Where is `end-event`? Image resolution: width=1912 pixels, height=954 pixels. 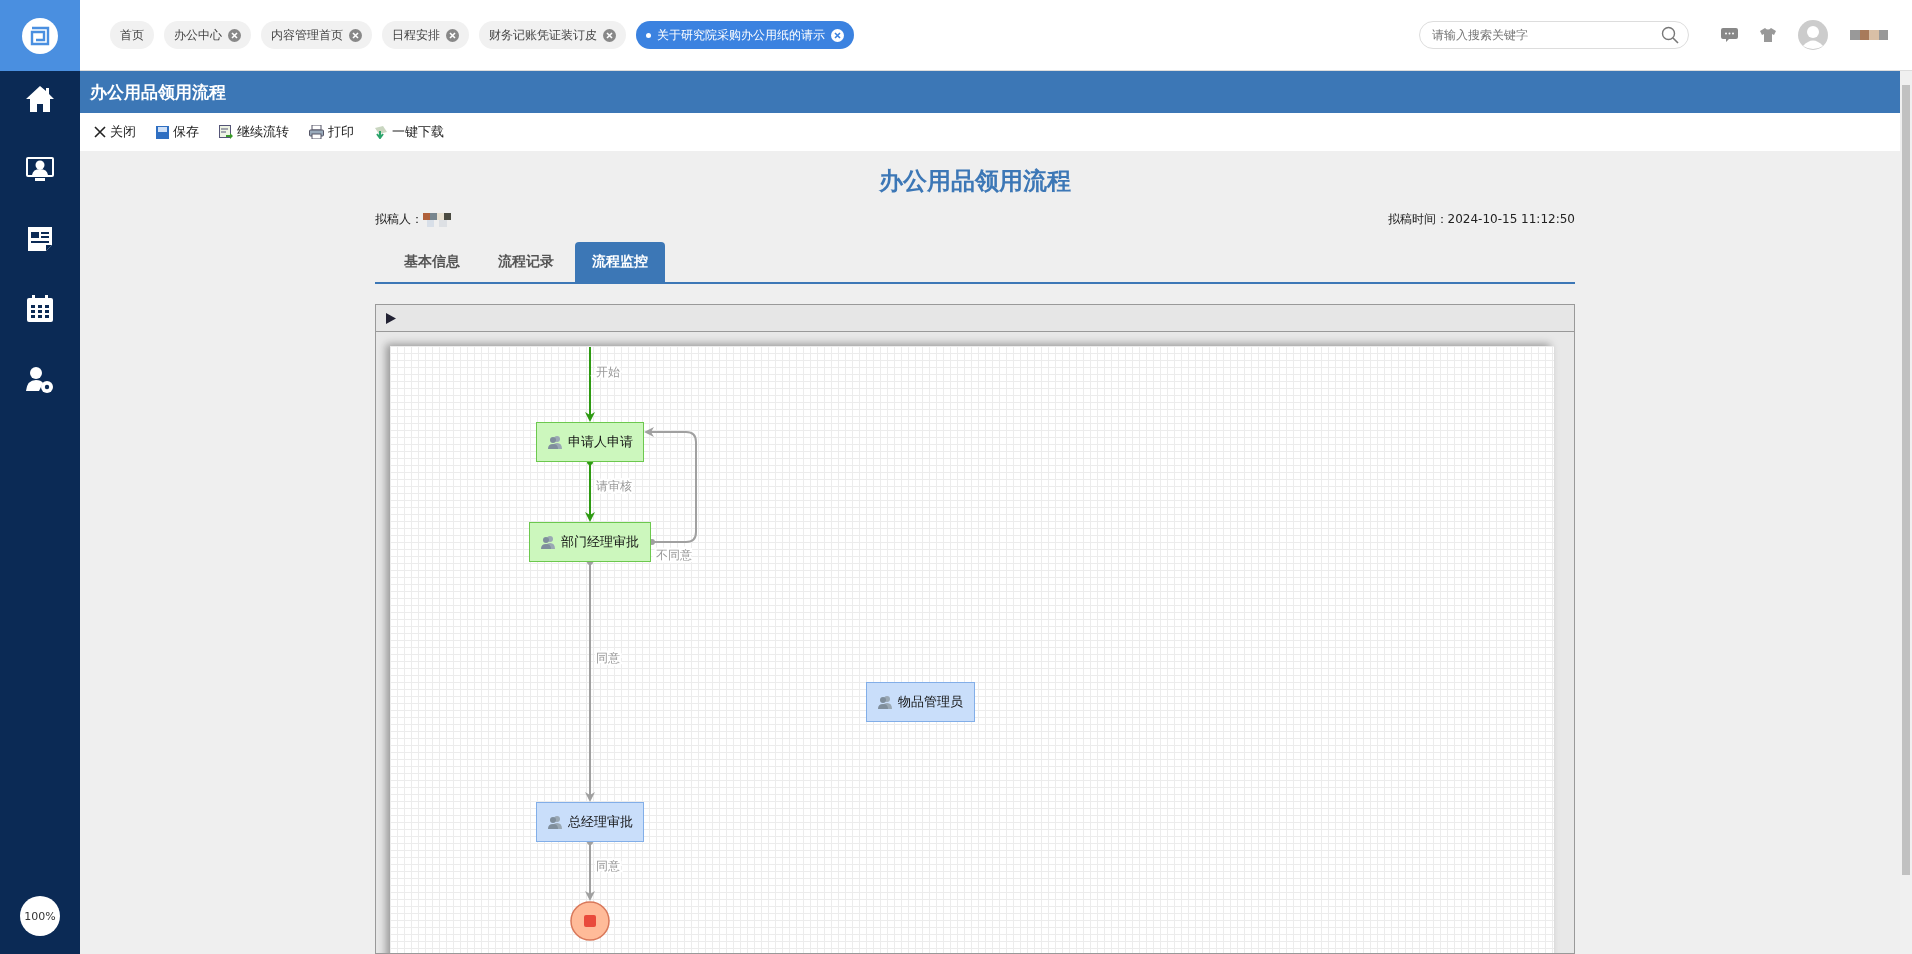
end-event is located at coordinates (590, 921).